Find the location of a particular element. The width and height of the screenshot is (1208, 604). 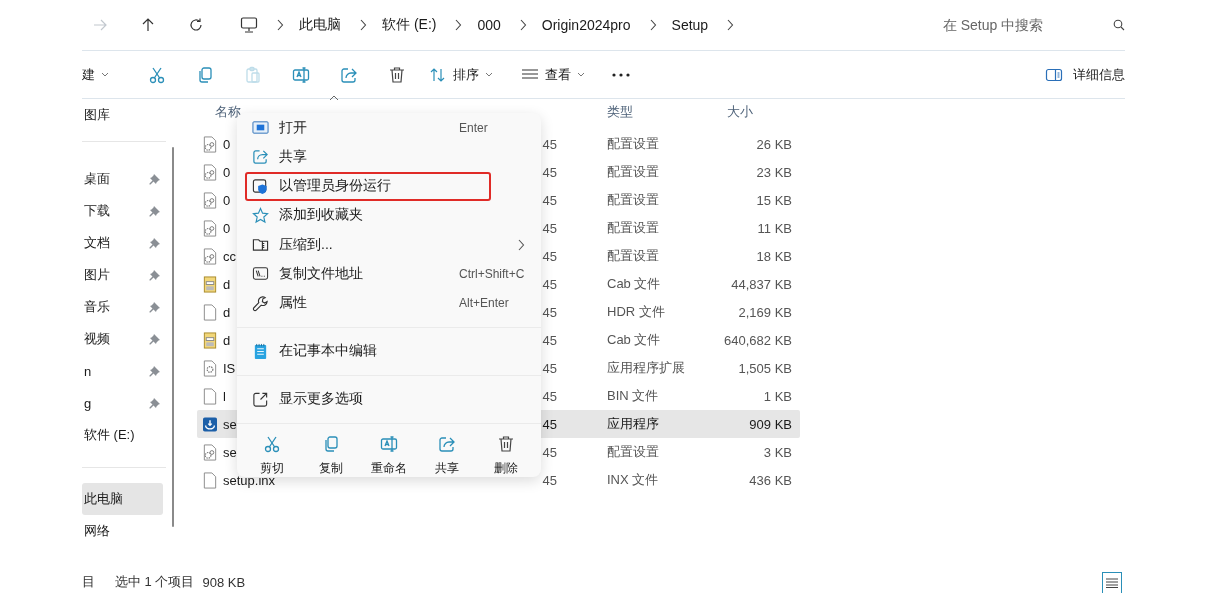

size-cell-text: 1,505 KB is located at coordinates (765, 368).